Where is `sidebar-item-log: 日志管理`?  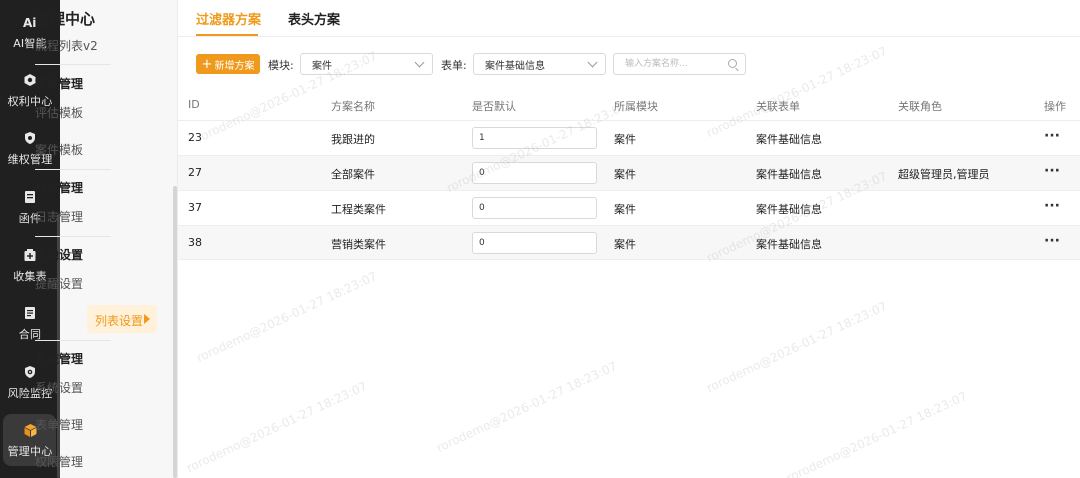 sidebar-item-log: 日志管理 is located at coordinates (59, 216).